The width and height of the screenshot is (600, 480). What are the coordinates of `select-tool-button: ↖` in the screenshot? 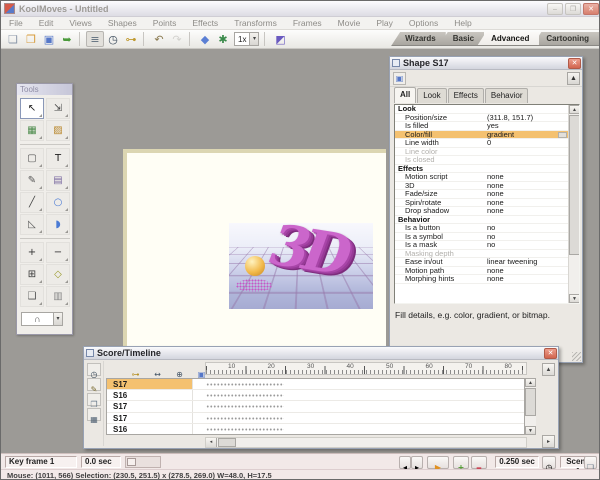 It's located at (32, 108).